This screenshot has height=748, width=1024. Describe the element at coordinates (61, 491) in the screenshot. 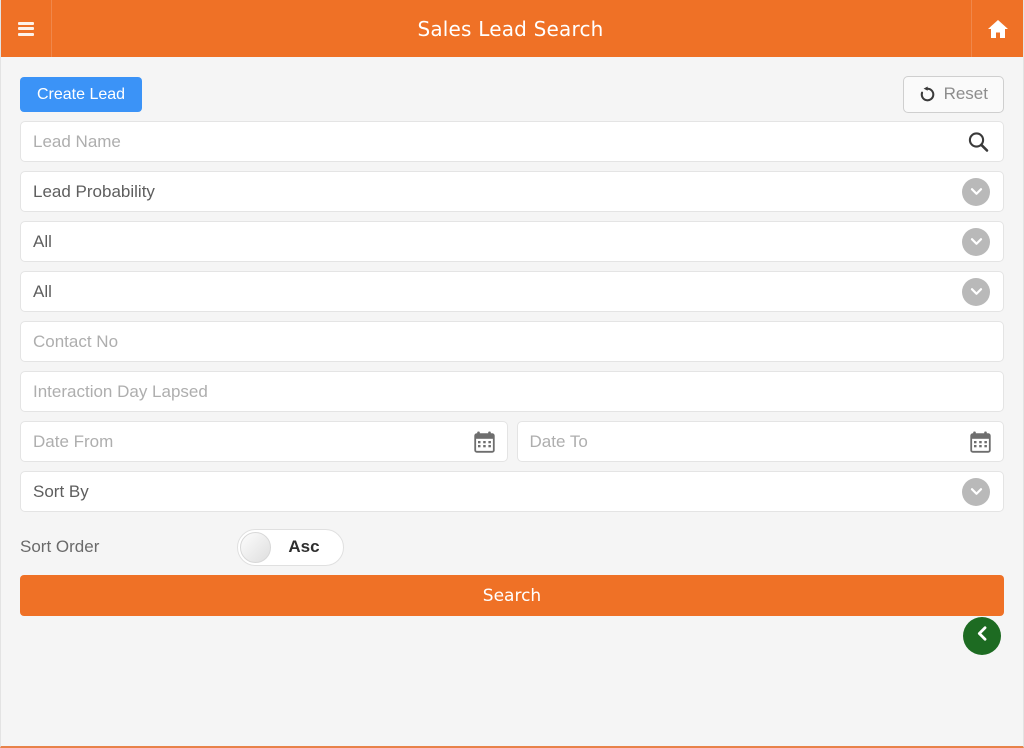

I see `sort-by-value: Sort By` at that location.